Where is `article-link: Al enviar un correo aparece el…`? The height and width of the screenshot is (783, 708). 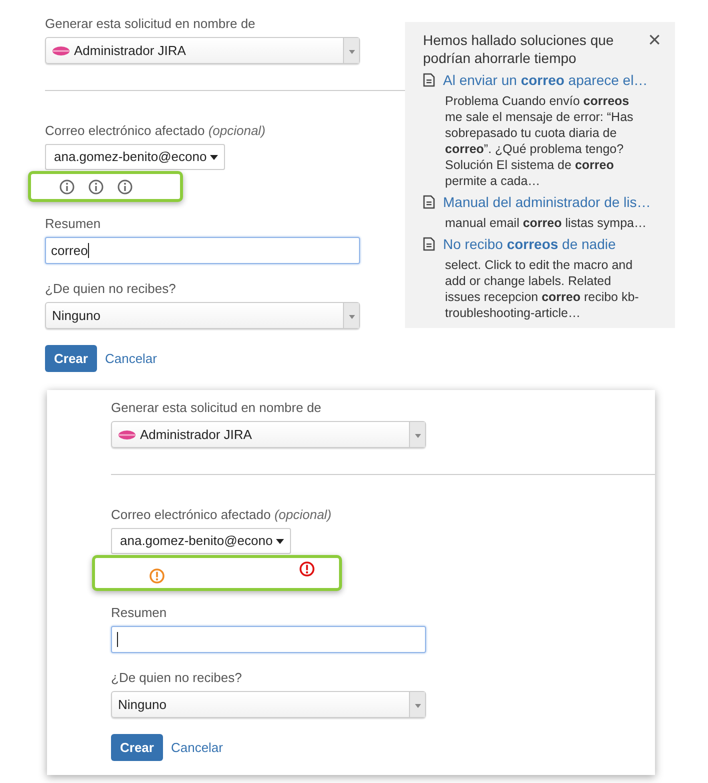 article-link: Al enviar un correo aparece el… is located at coordinates (545, 80).